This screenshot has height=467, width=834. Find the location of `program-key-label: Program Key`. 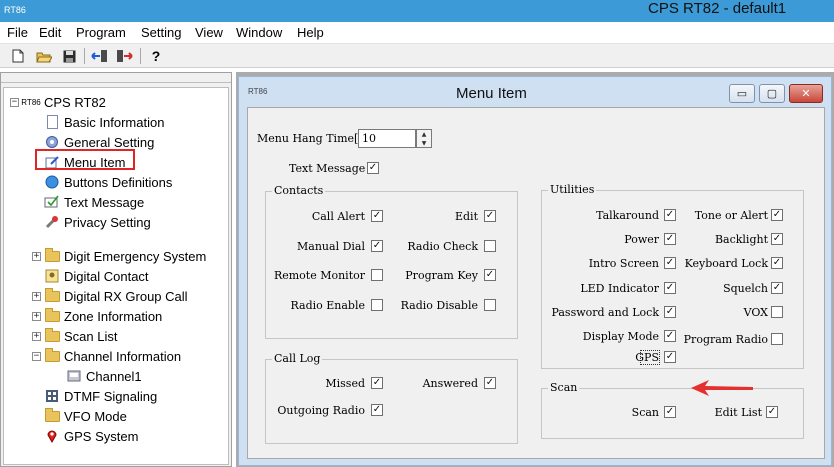

program-key-label: Program Key is located at coordinates (441, 275).